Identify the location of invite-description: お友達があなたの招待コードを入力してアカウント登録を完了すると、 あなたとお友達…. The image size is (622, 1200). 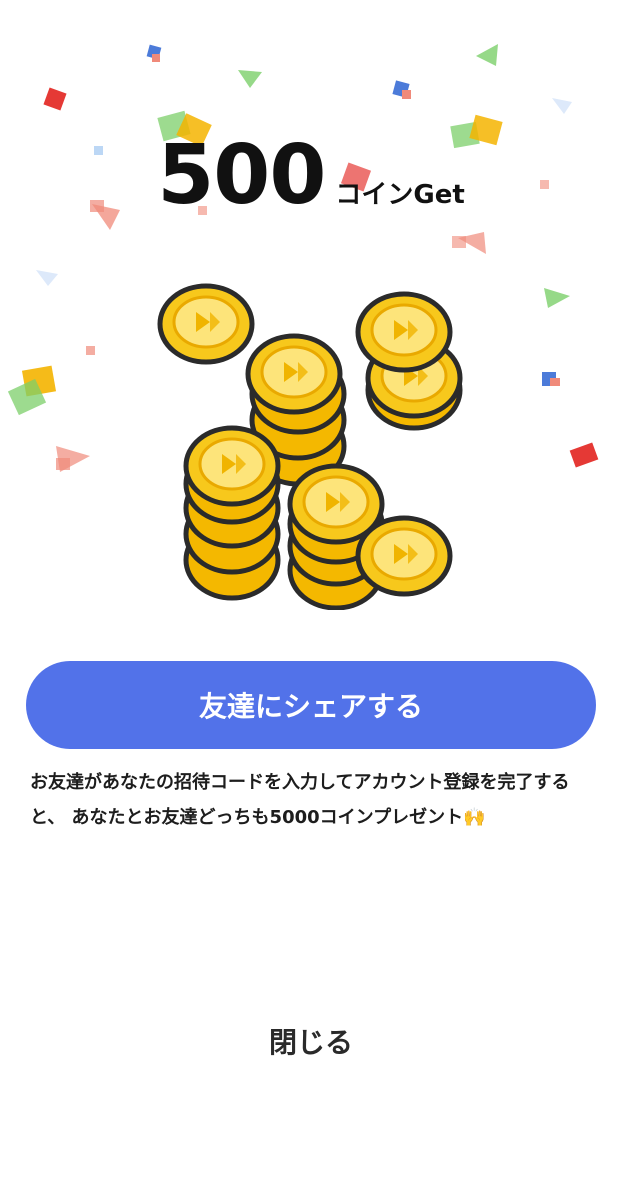
(300, 800).